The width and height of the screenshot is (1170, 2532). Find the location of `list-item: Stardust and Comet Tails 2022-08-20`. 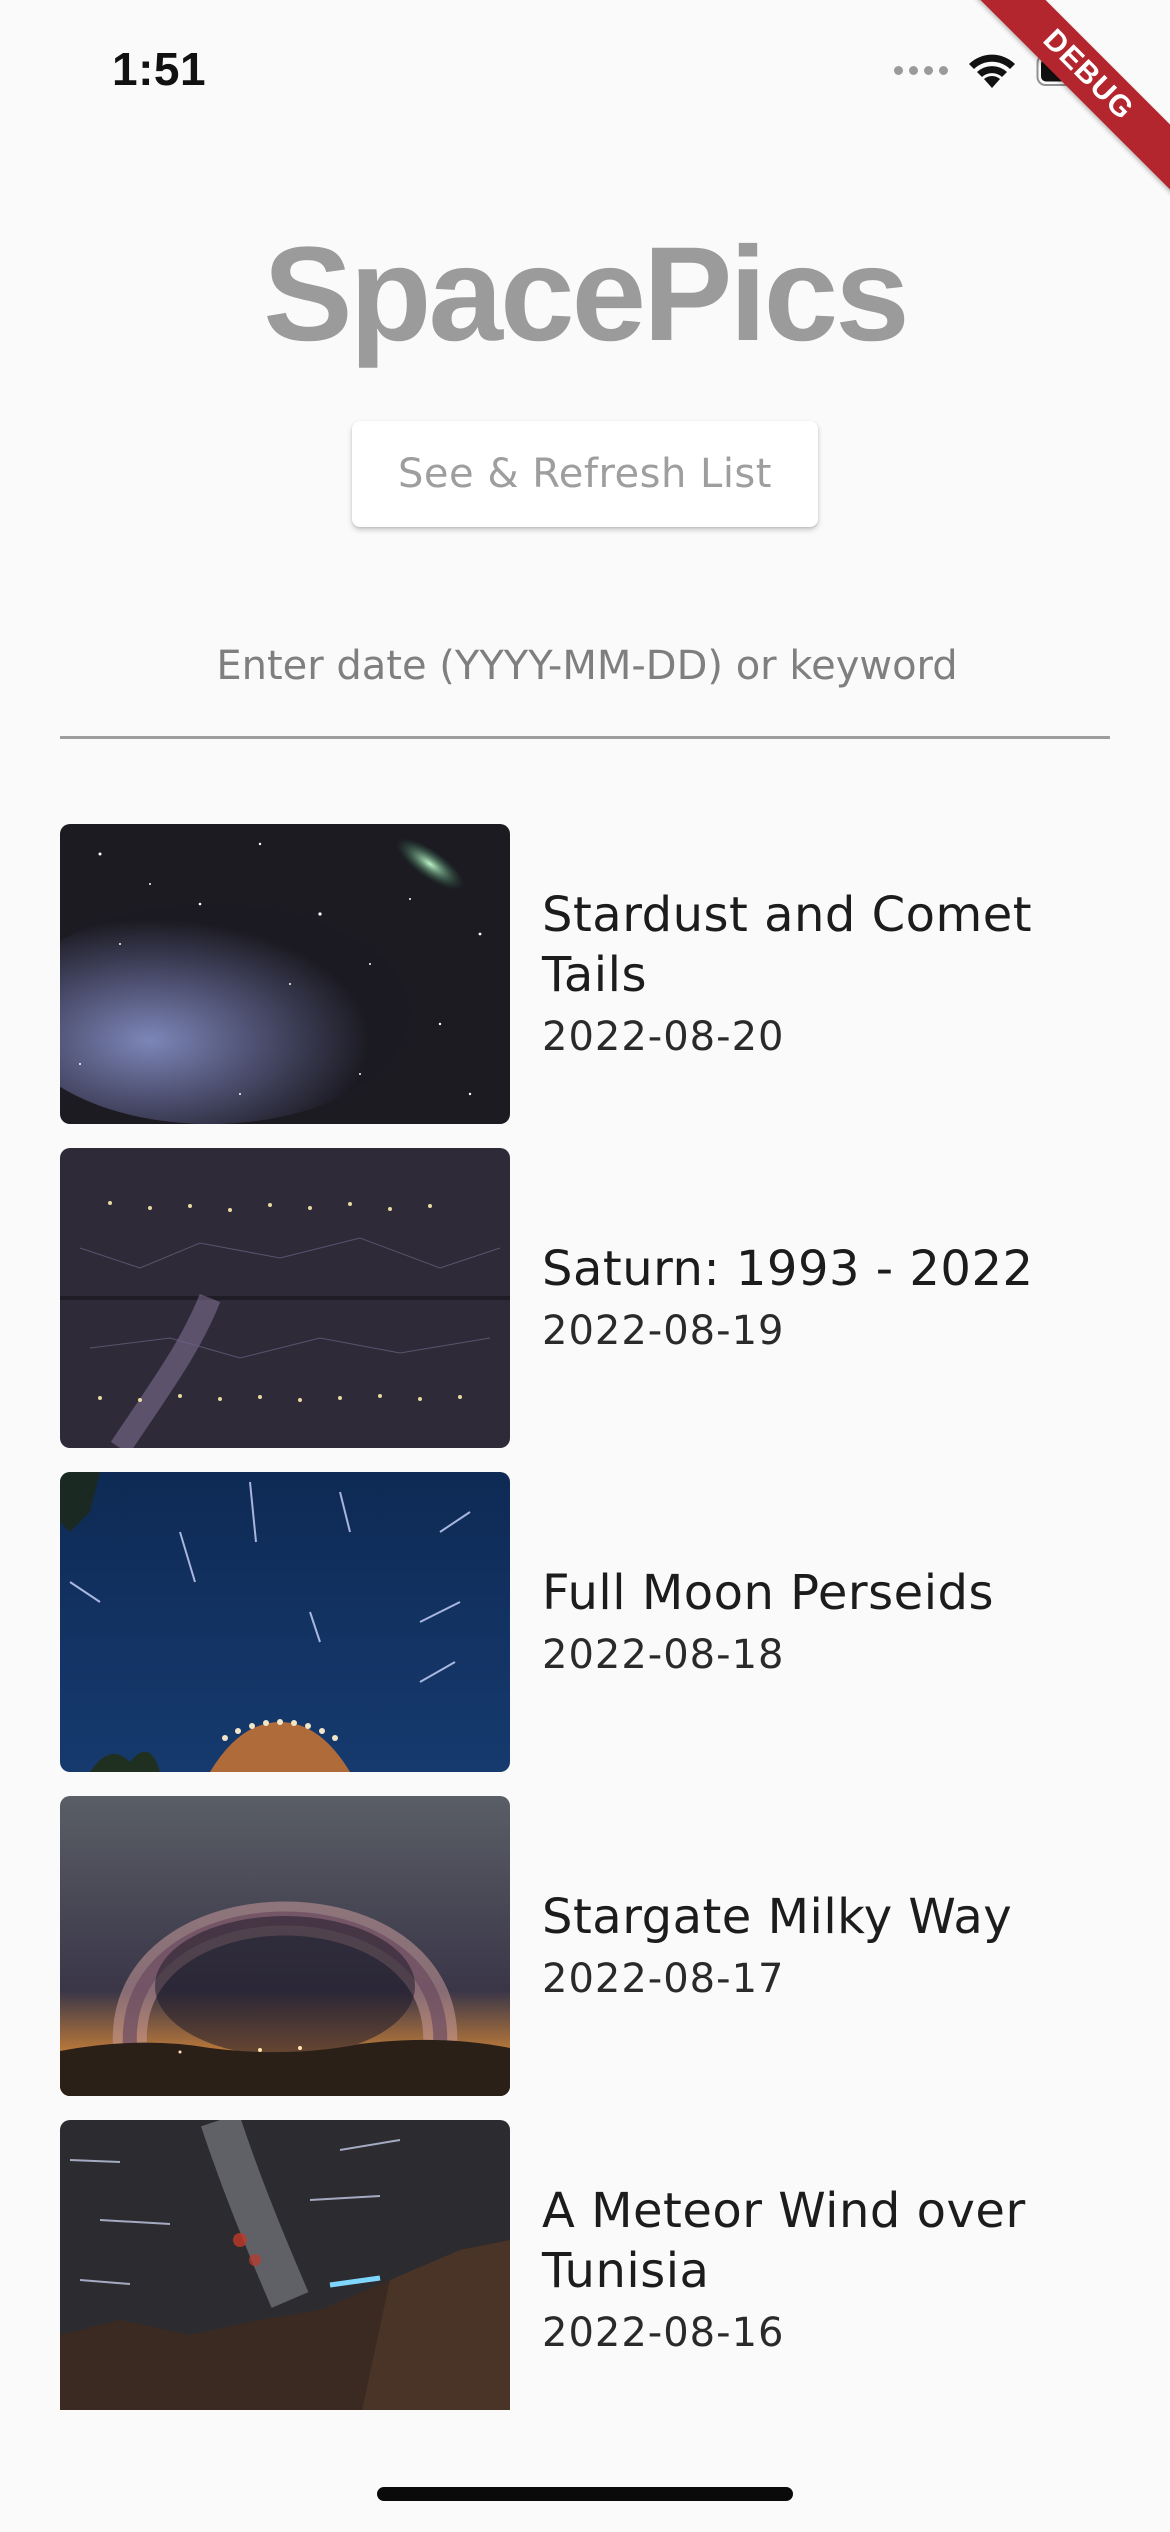

list-item: Stardust and Comet Tails 2022-08-20 is located at coordinates (615, 974).